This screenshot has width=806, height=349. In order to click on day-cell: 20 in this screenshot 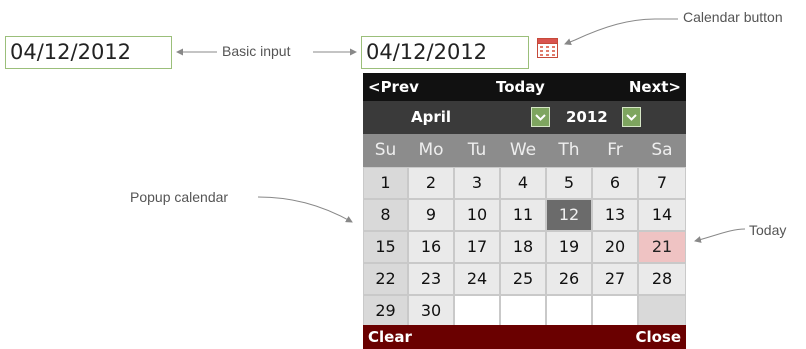, I will do `click(615, 247)`.